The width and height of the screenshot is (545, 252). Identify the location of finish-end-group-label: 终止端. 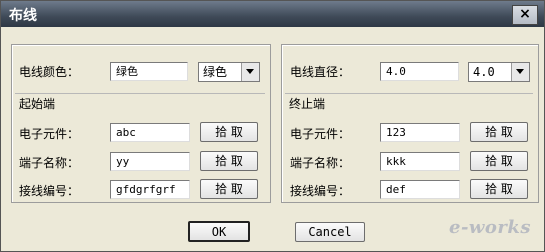
(307, 103).